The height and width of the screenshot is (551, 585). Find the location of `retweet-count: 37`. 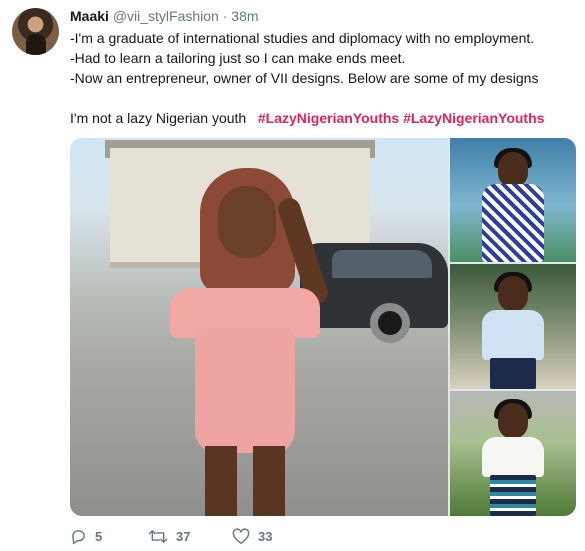

retweet-count: 37 is located at coordinates (183, 536).